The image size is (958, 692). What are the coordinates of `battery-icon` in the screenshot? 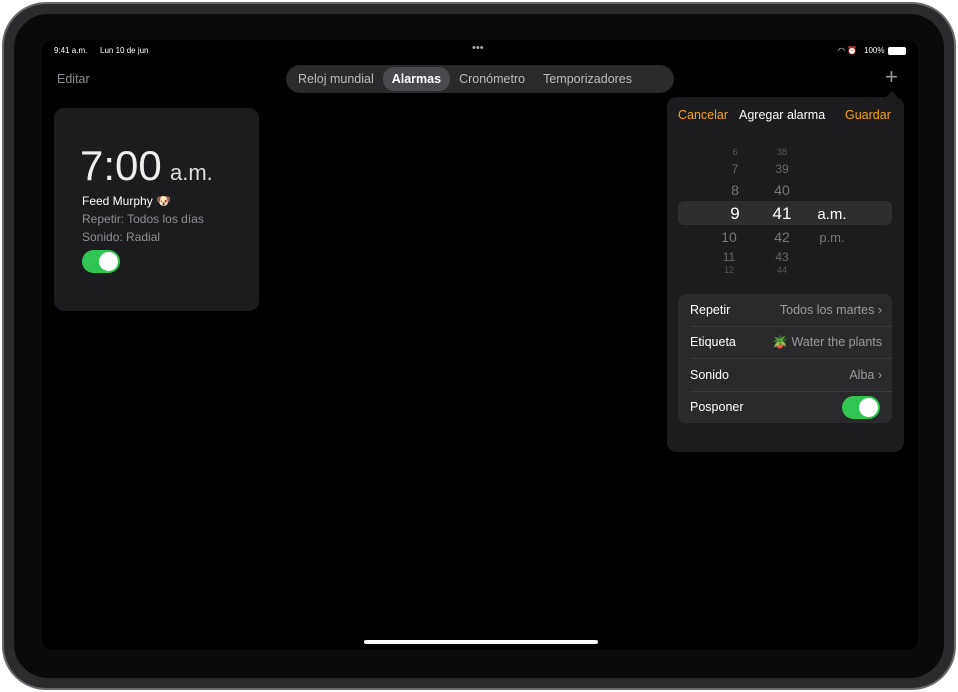 It's located at (897, 51).